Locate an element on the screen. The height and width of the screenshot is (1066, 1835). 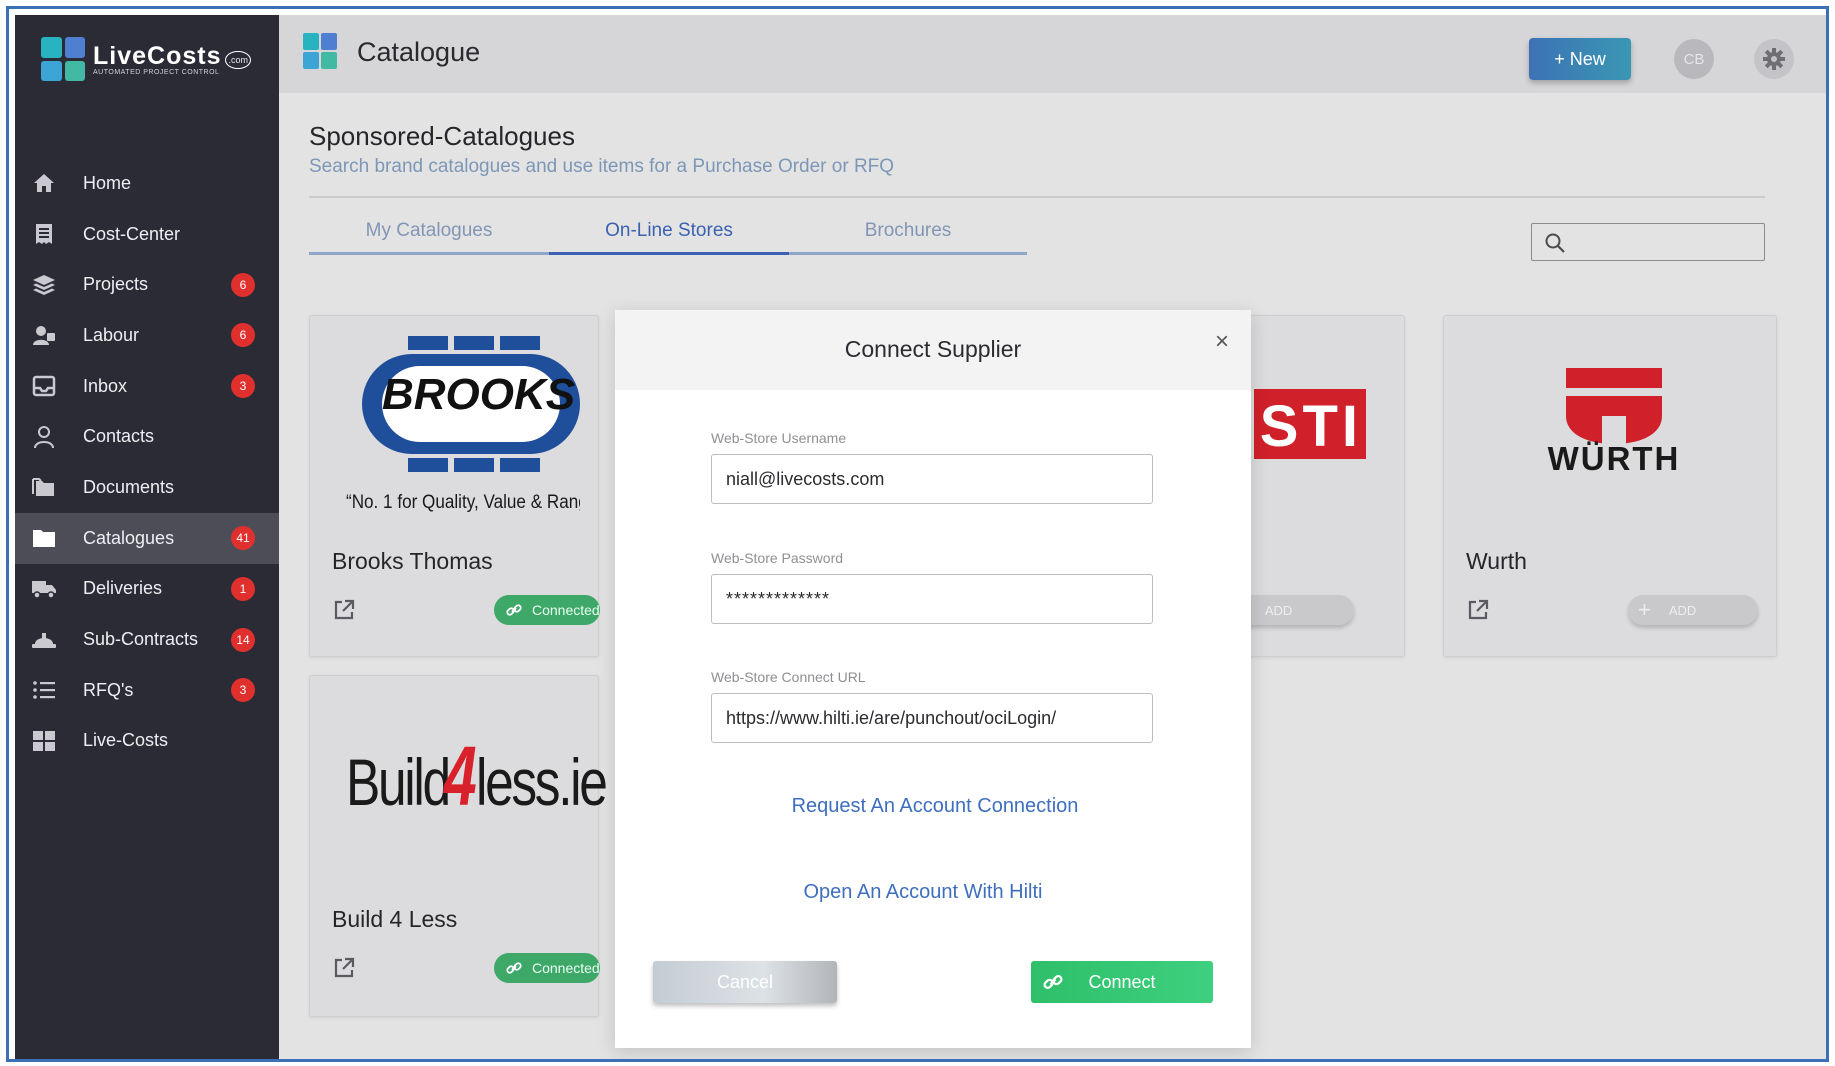
brooks-tagline: “No. 1 for Quality, Value & Range” is located at coordinates (463, 502).